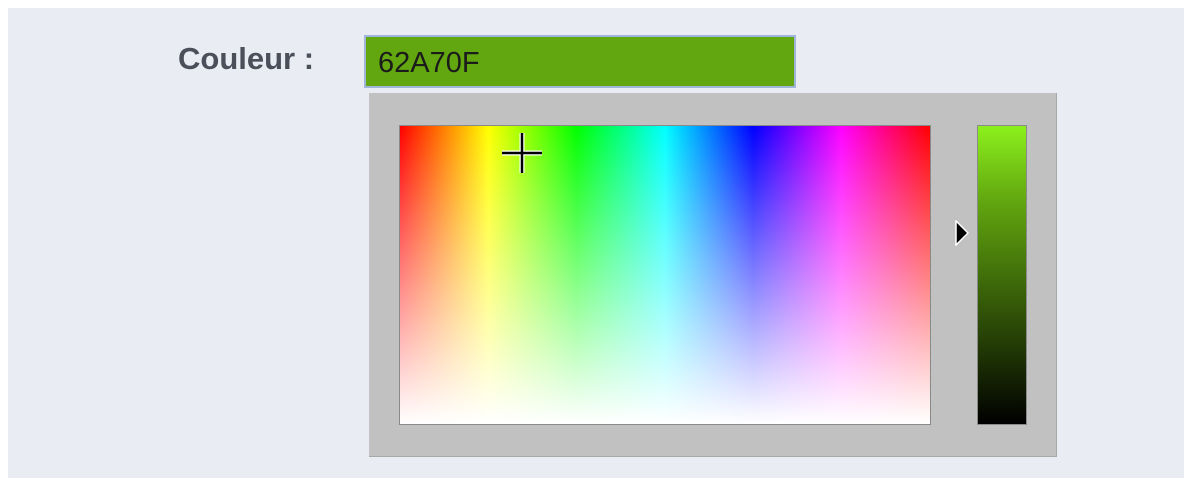 Image resolution: width=1192 pixels, height=481 pixels. Describe the element at coordinates (1002, 275) in the screenshot. I see `brightness-slider-track` at that location.